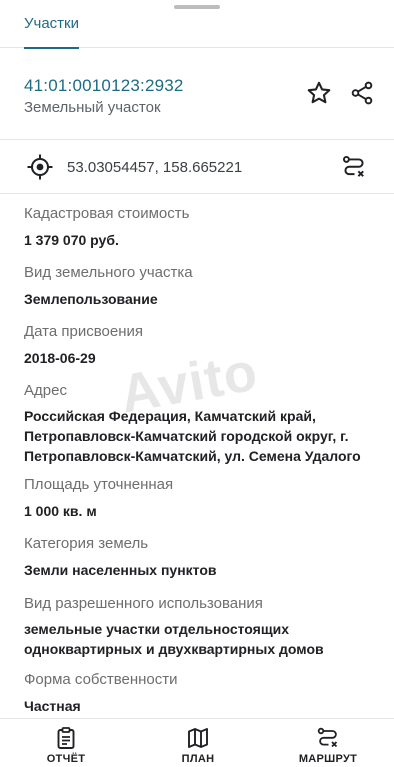 This screenshot has height=767, width=394. Describe the element at coordinates (143, 603) in the screenshot. I see `property-label: Вид разрешенного использования` at that location.